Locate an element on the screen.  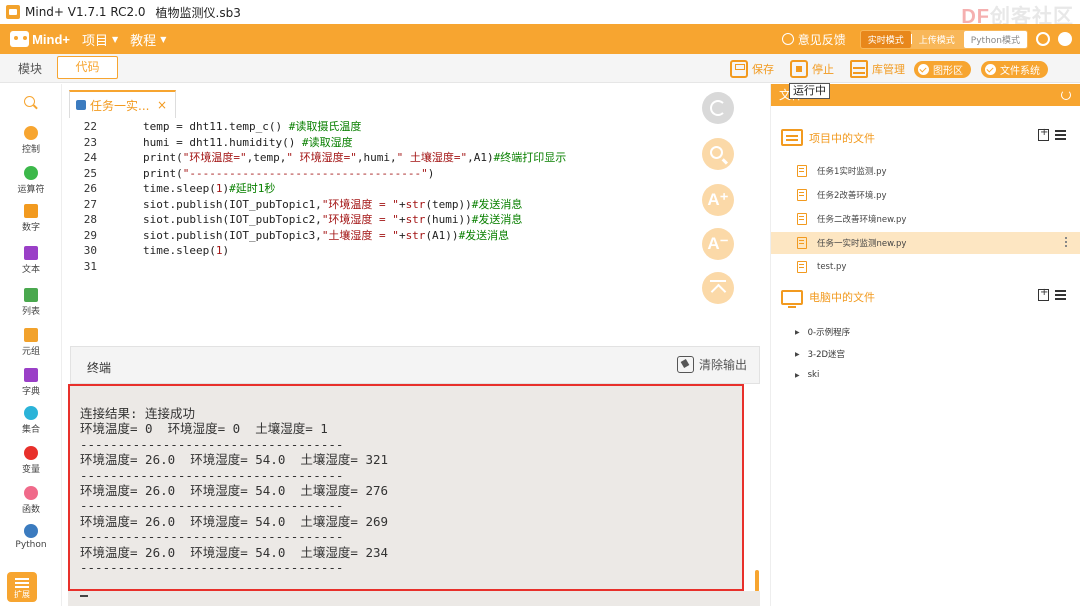
extension-button: 扩展 is located at coordinates (22, 587).